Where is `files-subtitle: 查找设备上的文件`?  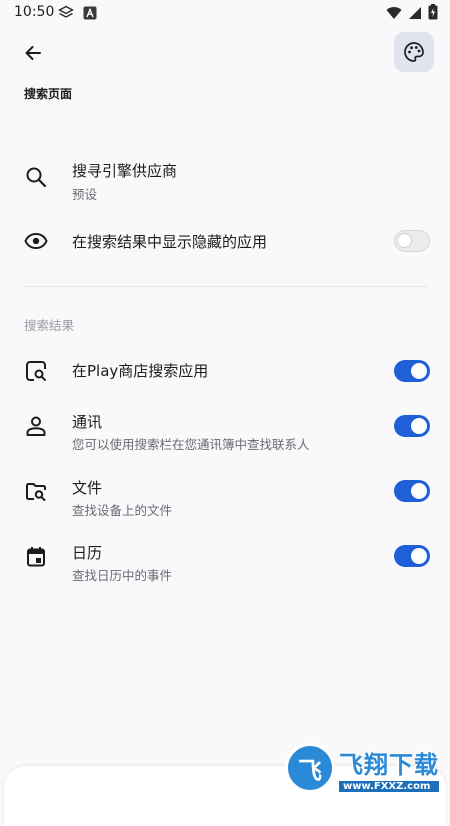
files-subtitle: 查找设备上的文件 is located at coordinates (122, 510).